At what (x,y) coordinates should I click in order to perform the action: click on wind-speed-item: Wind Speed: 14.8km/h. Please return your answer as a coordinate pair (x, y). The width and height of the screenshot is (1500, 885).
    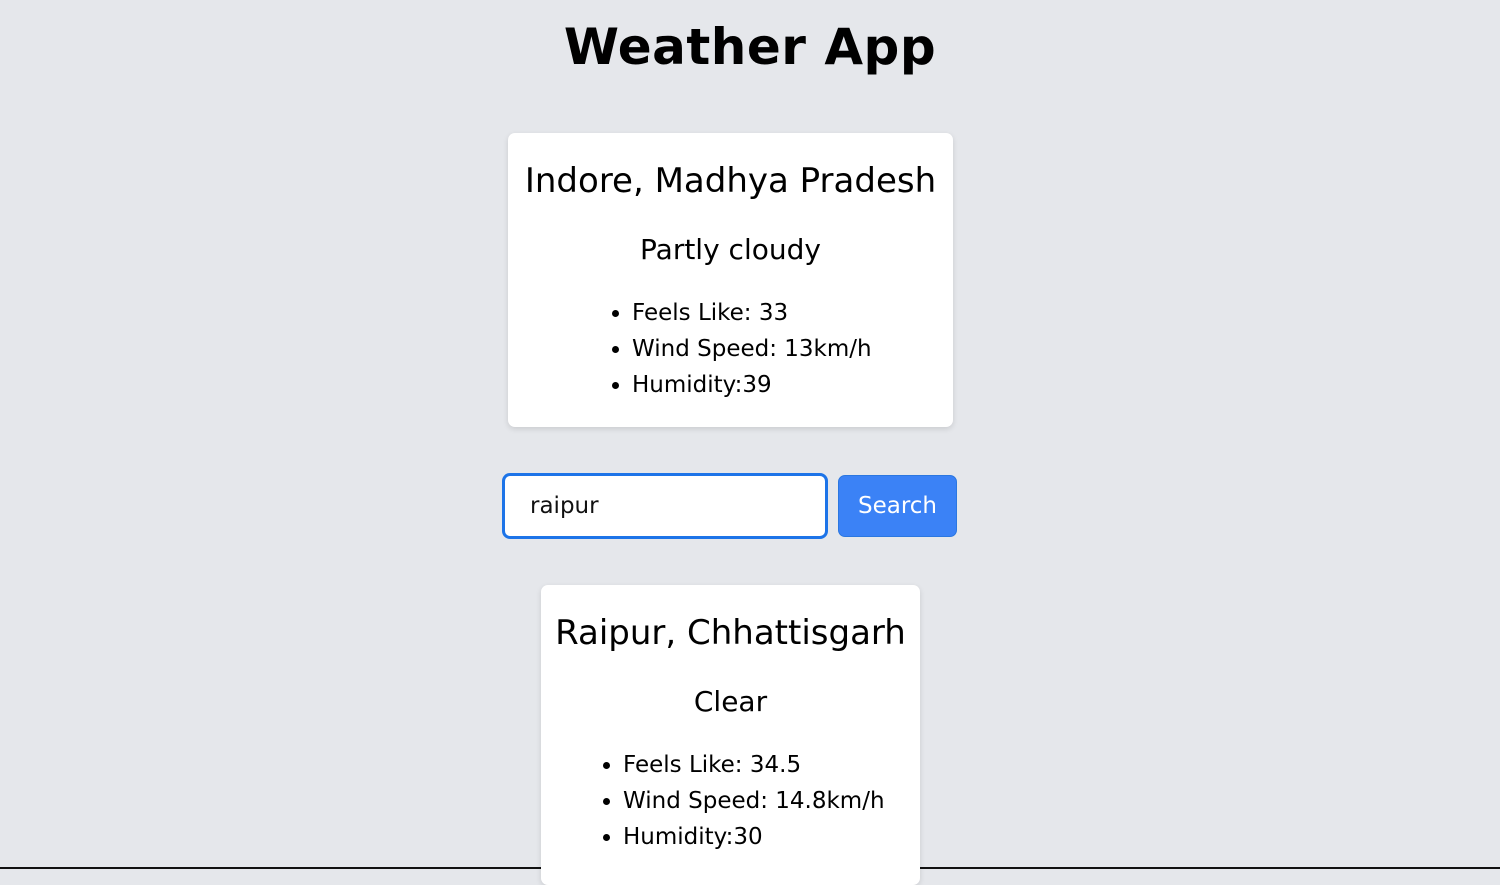
    Looking at the image, I should click on (754, 801).